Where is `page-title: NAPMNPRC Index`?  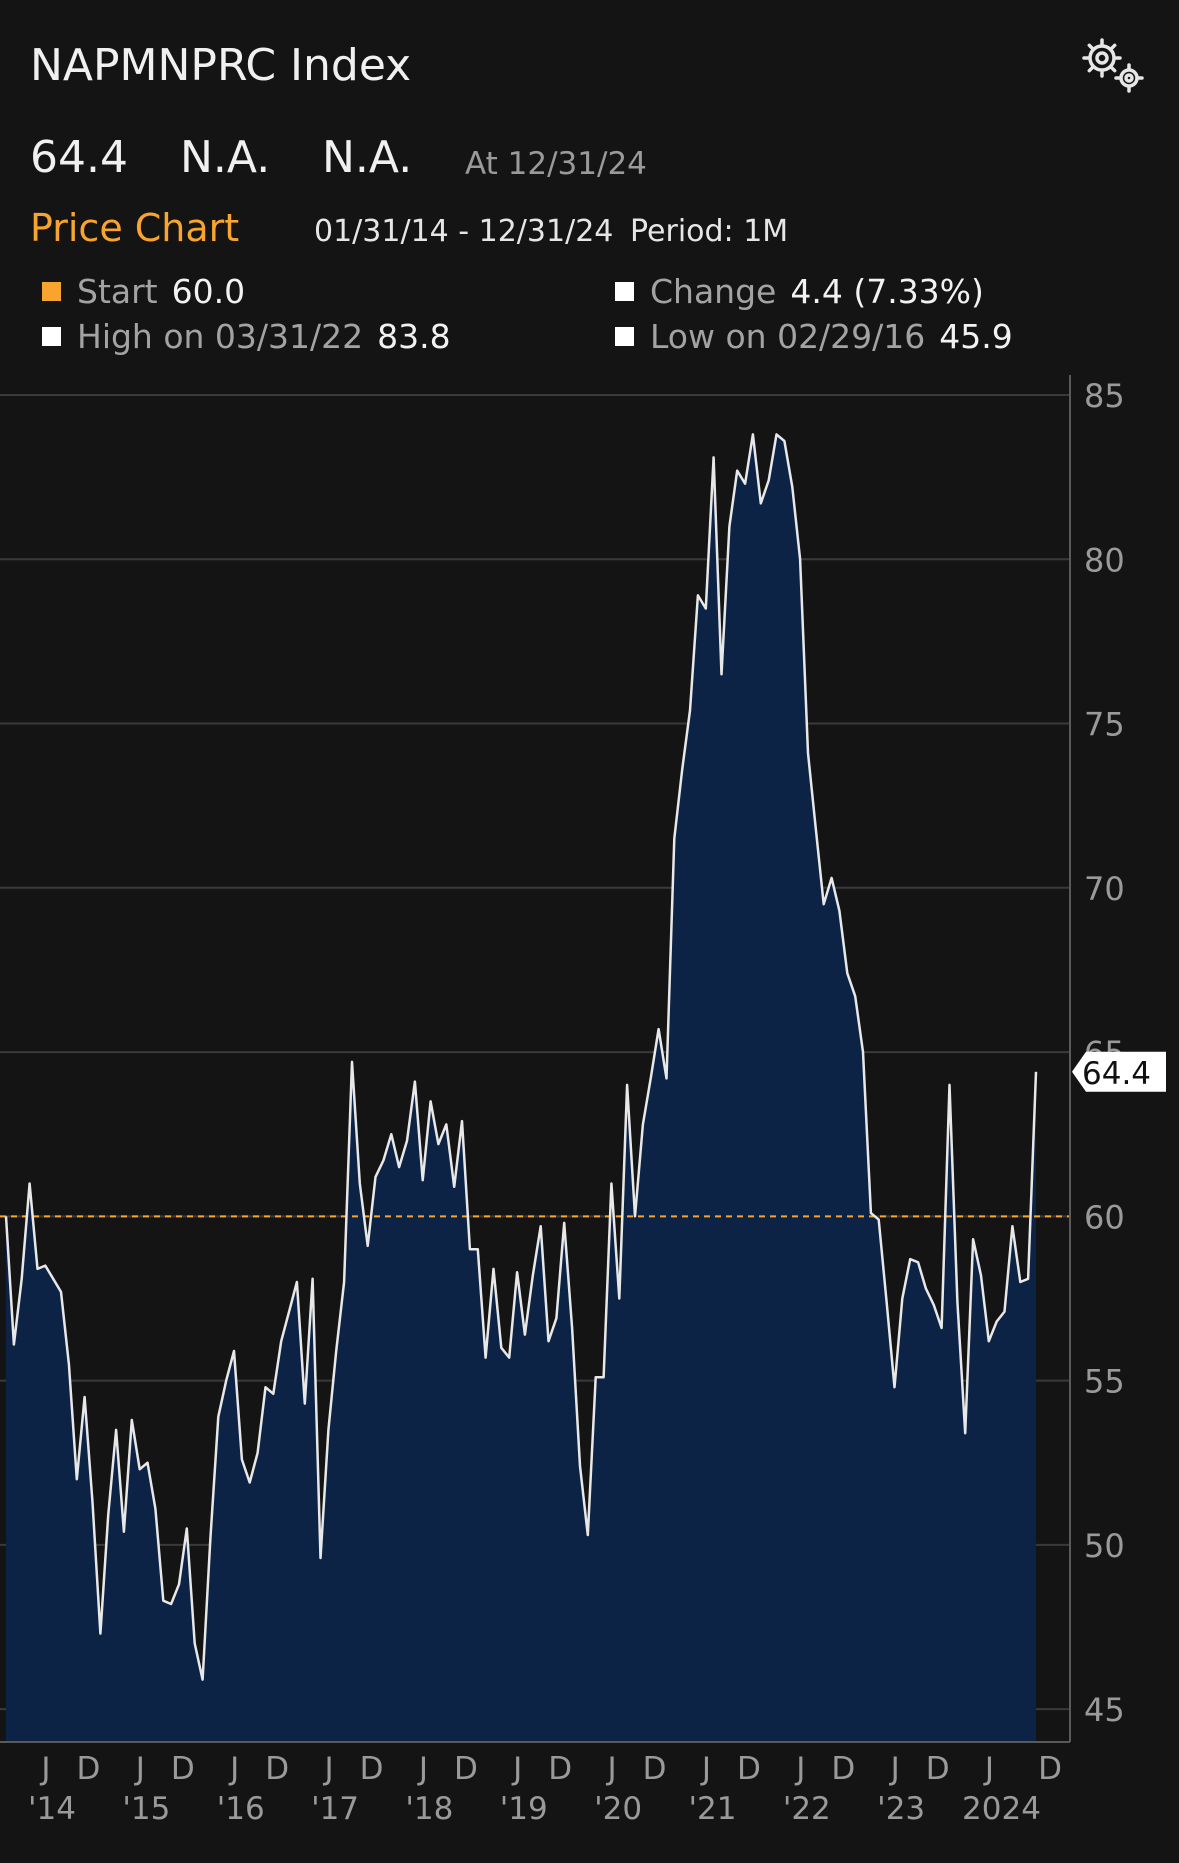 page-title: NAPMNPRC Index is located at coordinates (221, 65).